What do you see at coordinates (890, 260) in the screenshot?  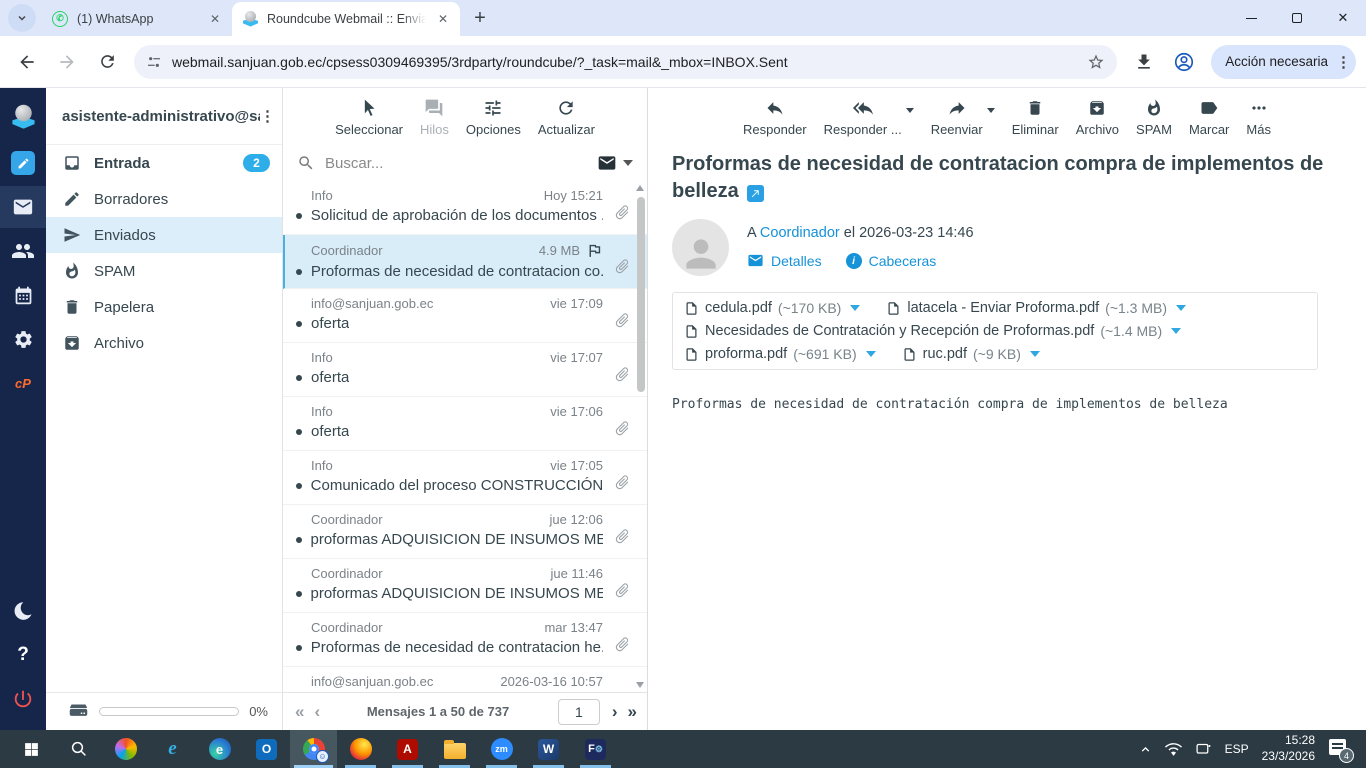 I see `headers-toggle: i Cabeceras` at bounding box center [890, 260].